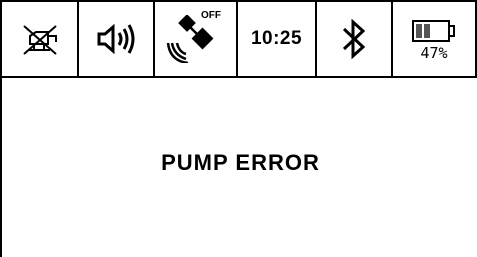  I want to click on bluetooth-icon, so click(354, 39).